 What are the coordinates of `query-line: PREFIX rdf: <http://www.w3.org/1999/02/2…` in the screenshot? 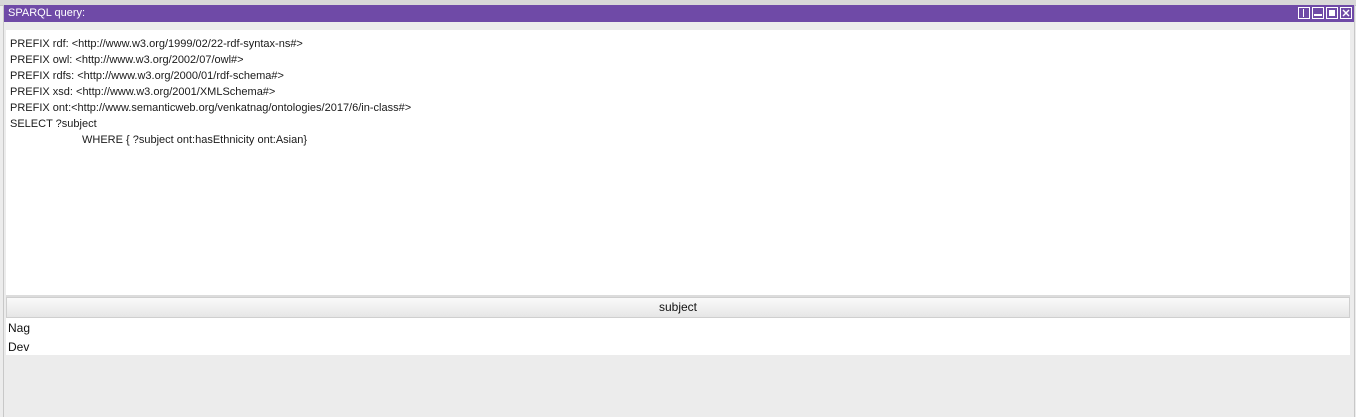 It's located at (156, 44).